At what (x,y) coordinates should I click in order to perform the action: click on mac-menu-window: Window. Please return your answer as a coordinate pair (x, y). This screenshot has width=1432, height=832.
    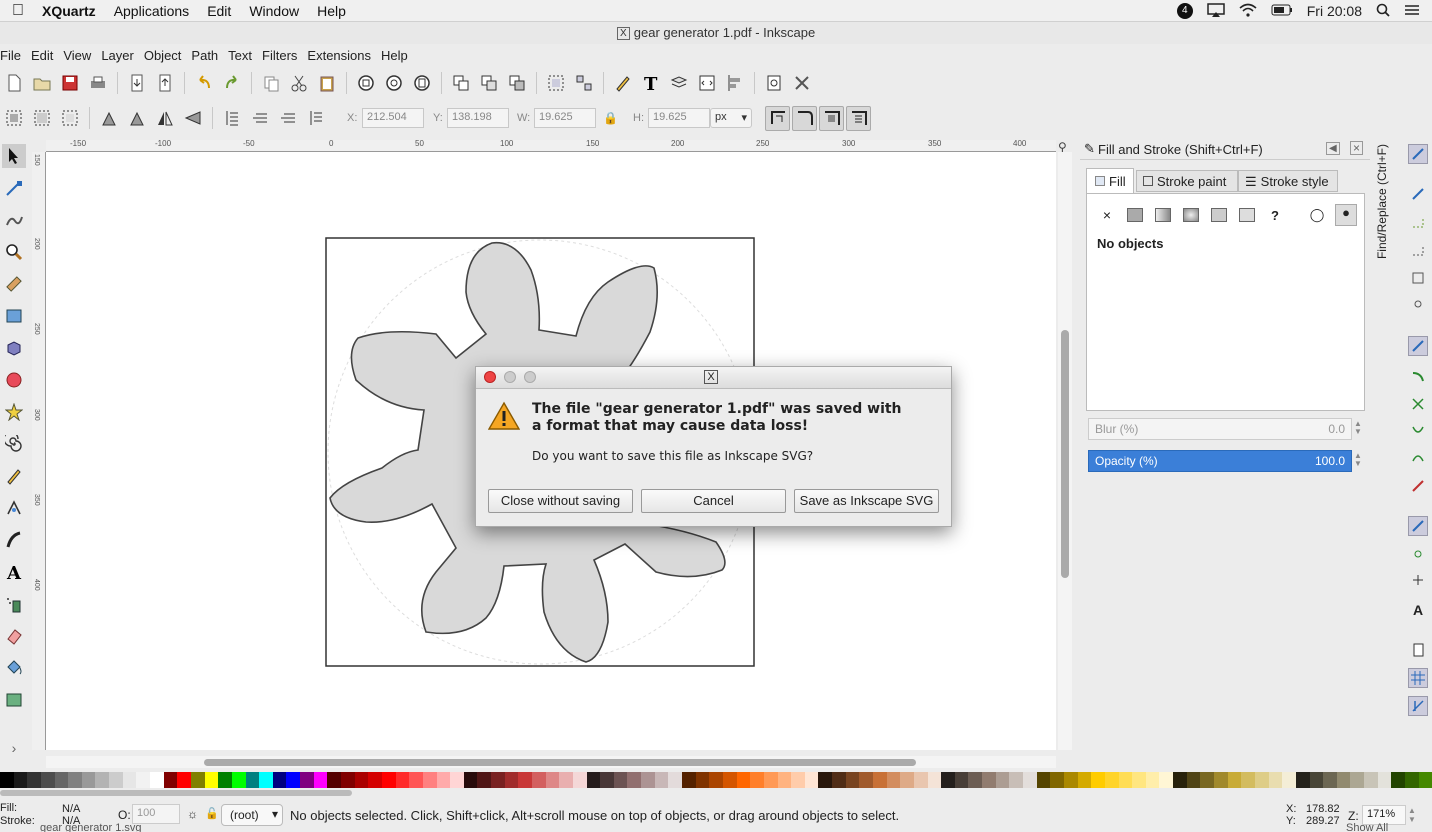
    Looking at the image, I should click on (274, 11).